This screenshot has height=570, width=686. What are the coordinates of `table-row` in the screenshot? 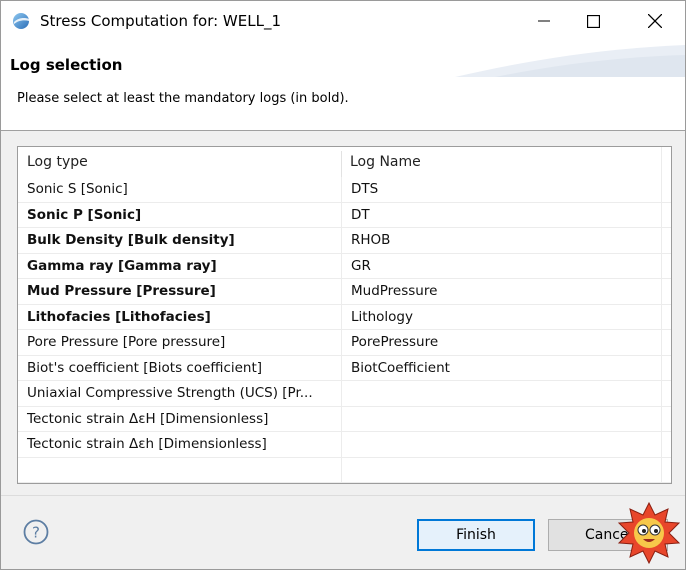 It's located at (344, 470).